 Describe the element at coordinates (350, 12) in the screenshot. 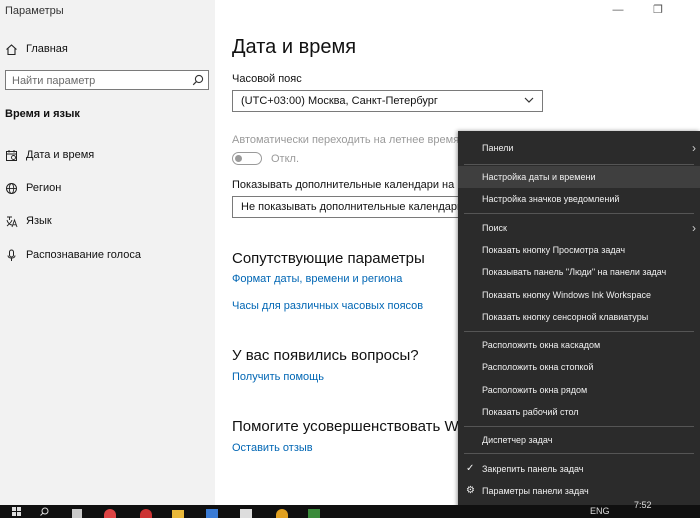

I see `window-titlebar: Параметры — ❐` at that location.